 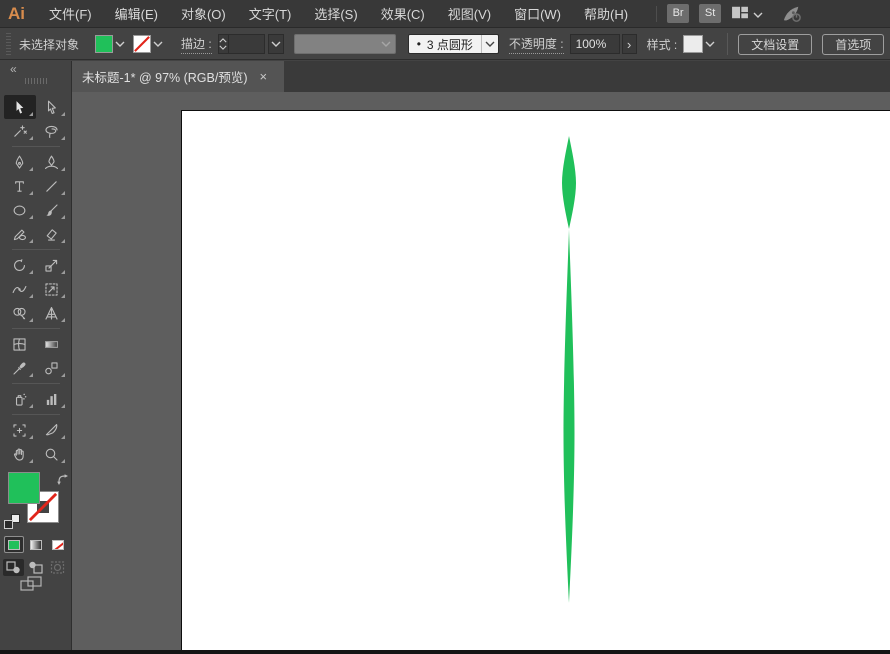 What do you see at coordinates (537, 13) in the screenshot?
I see `menu-window: 窗口(W)` at bounding box center [537, 13].